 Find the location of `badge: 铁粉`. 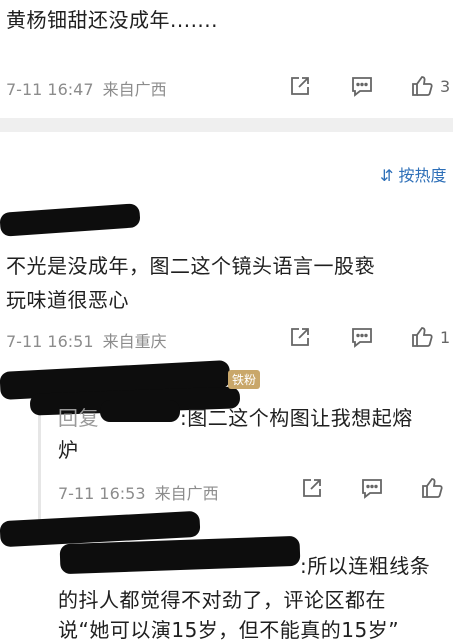

badge: 铁粉 is located at coordinates (244, 379).